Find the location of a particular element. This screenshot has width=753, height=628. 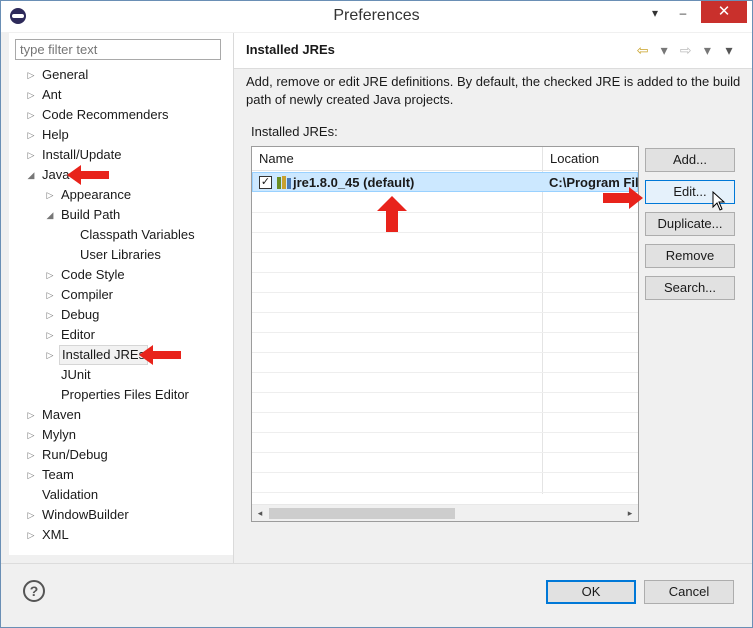

forward-arrow-icon: ⇨ is located at coordinates (686, 50).